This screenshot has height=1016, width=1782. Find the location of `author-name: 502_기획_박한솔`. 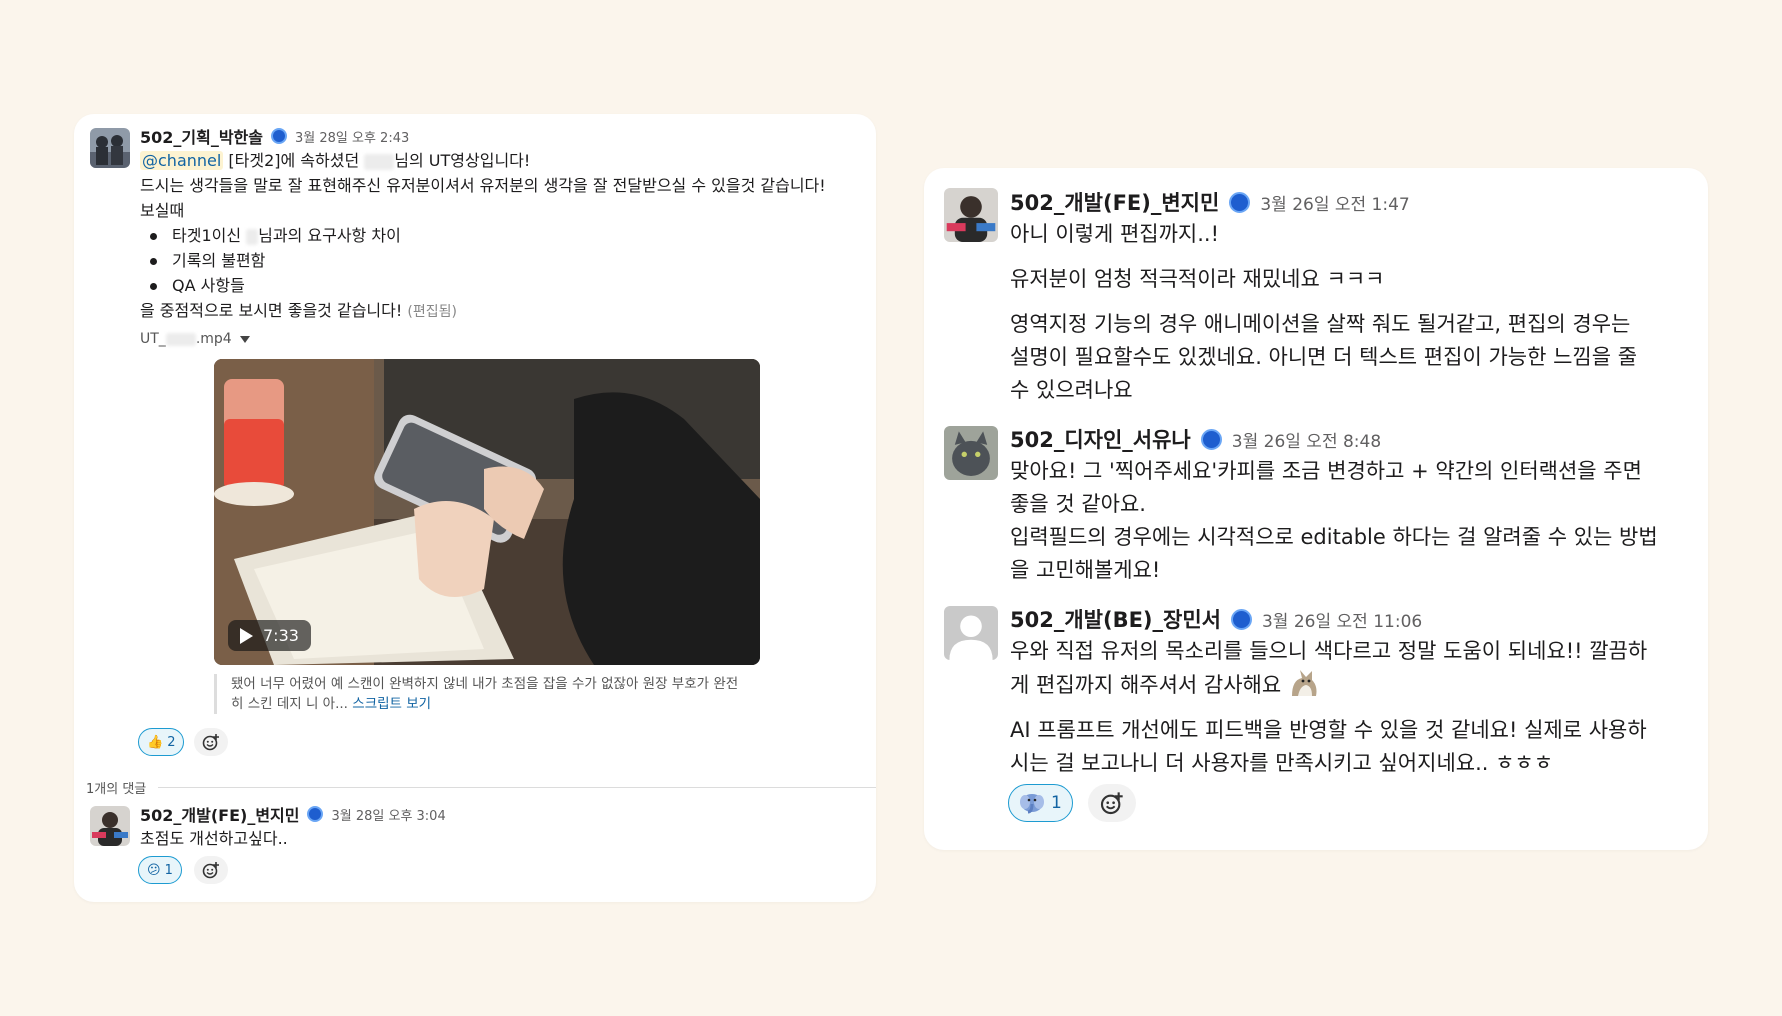

author-name: 502_기획_박한솔 is located at coordinates (201, 136).